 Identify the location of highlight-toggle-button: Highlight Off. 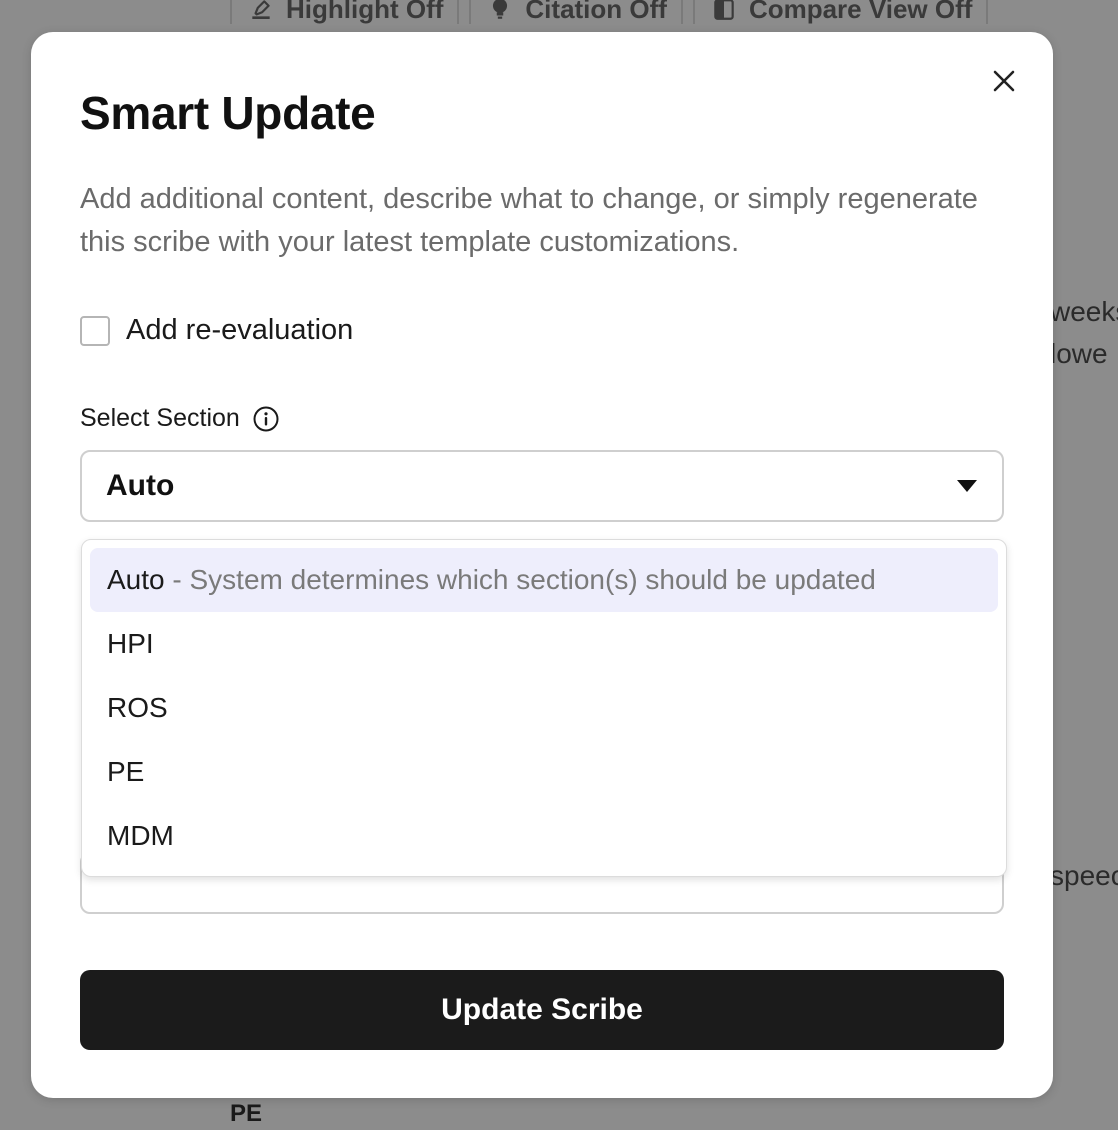
(345, 12).